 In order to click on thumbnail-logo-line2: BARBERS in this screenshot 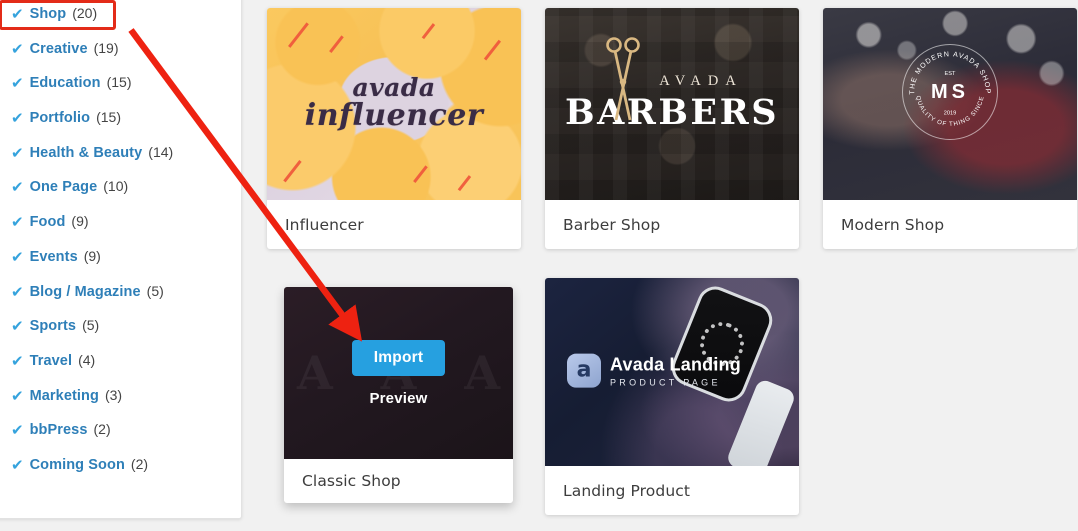, I will do `click(672, 112)`.